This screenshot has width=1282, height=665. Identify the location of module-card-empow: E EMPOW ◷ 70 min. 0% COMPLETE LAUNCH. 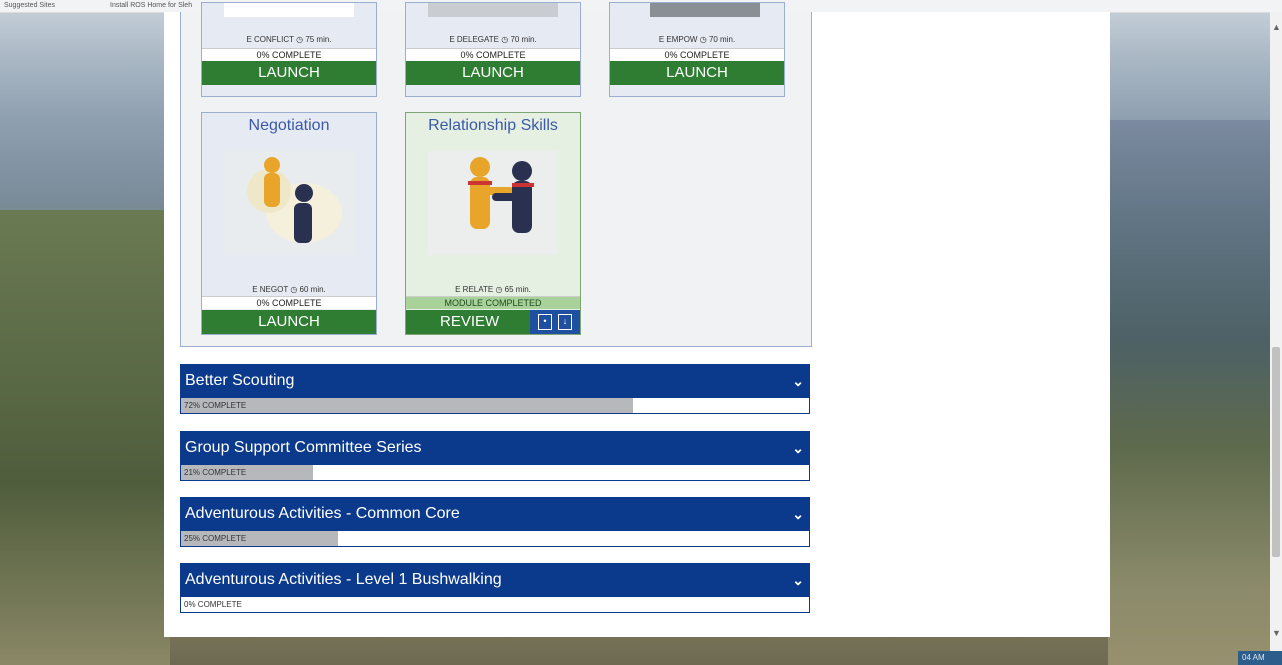
(697, 49).